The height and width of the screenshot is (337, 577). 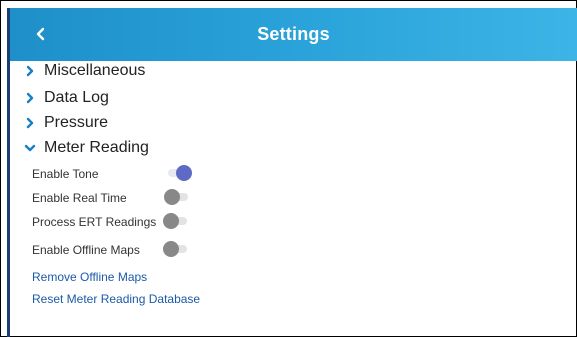 I want to click on section-label: Meter Reading, so click(x=96, y=147).